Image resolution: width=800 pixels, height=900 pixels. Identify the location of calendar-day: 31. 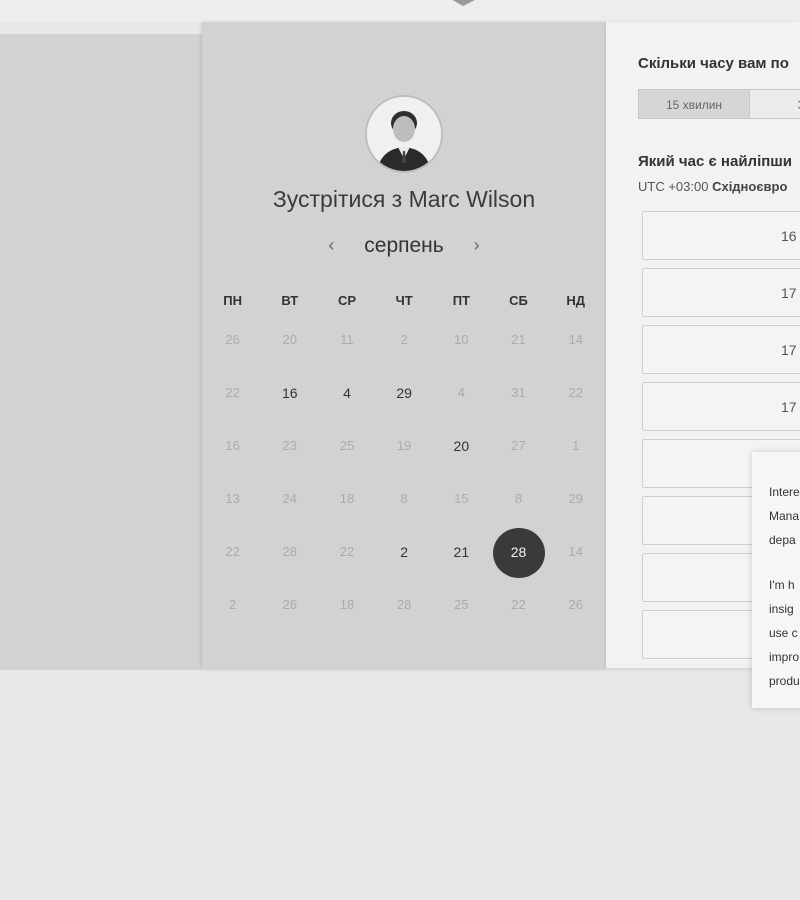
(518, 399).